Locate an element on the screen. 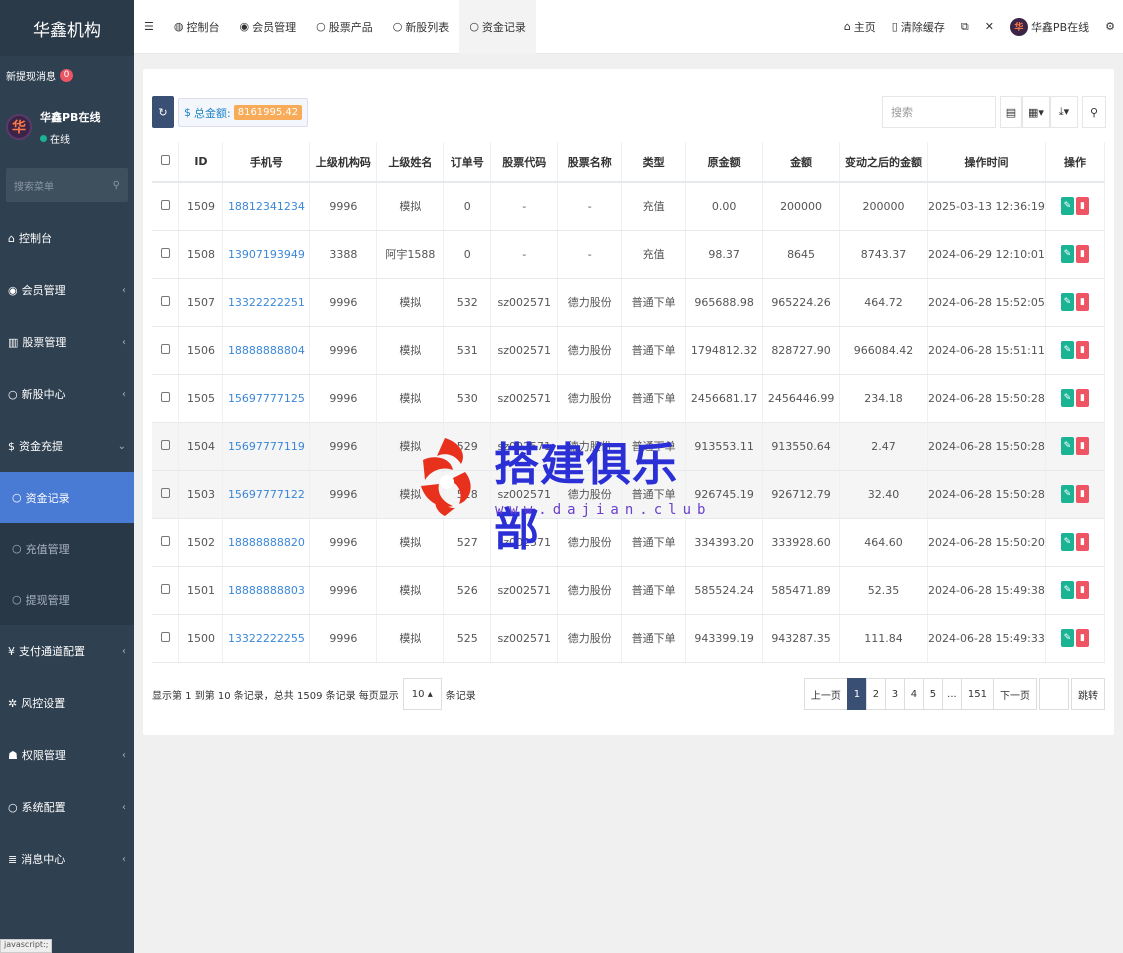 The image size is (1123, 953). col-header: 上级姓名 is located at coordinates (410, 162).